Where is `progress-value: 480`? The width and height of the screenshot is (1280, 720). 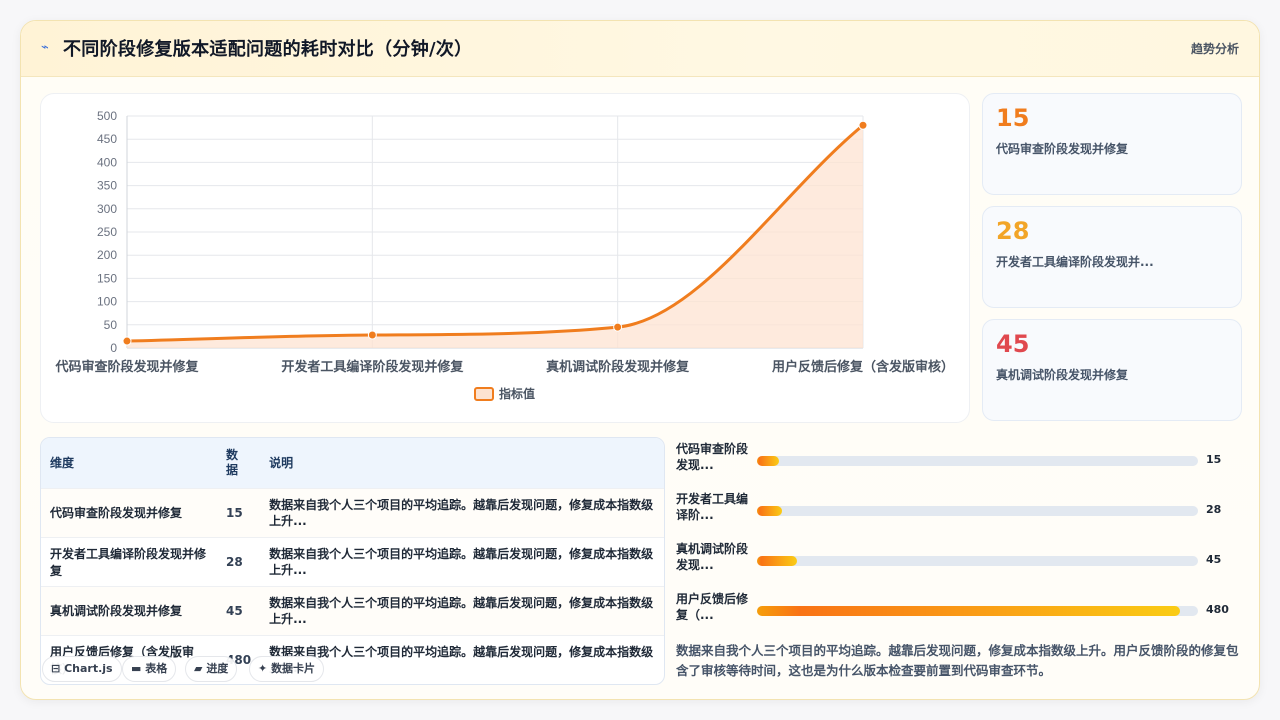
progress-value: 480 is located at coordinates (1217, 609).